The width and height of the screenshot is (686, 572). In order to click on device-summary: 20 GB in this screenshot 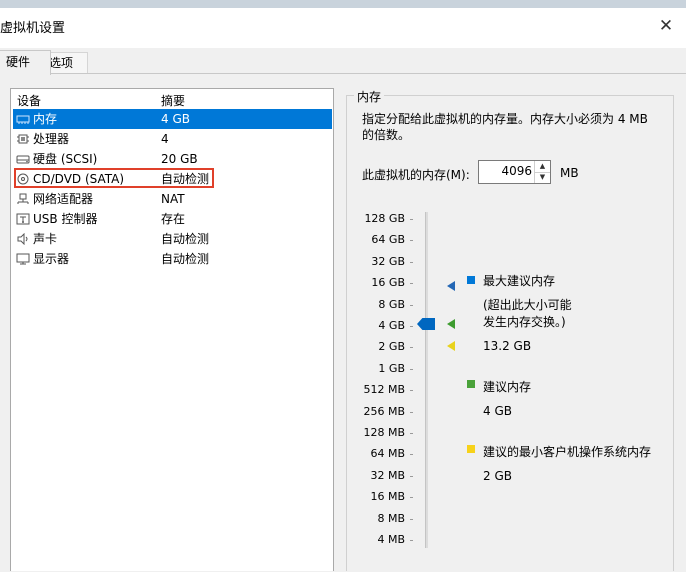, I will do `click(179, 159)`.